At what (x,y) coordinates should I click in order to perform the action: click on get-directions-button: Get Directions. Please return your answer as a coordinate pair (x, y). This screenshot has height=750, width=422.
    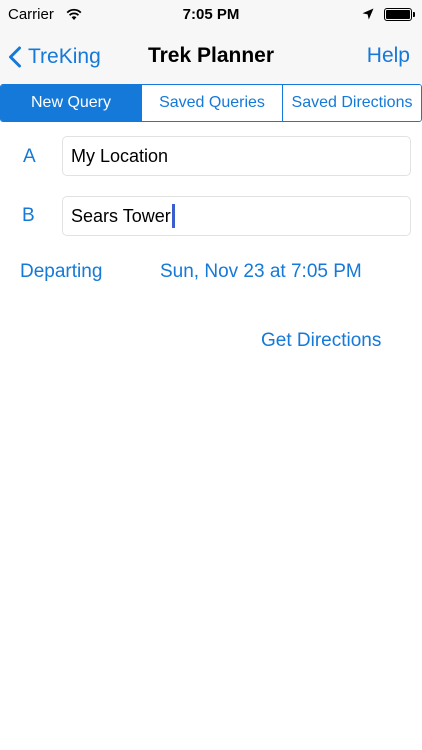
    Looking at the image, I should click on (321, 341).